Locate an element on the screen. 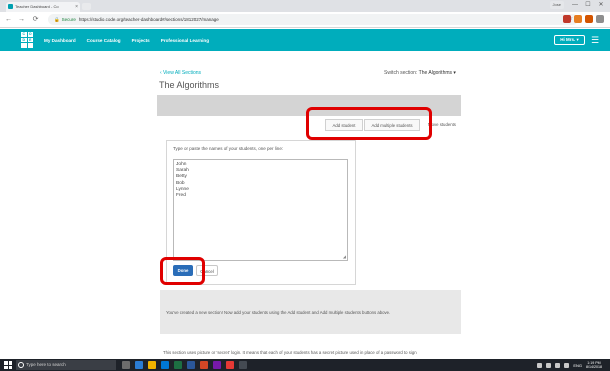  logo-letter: E is located at coordinates (30, 40).